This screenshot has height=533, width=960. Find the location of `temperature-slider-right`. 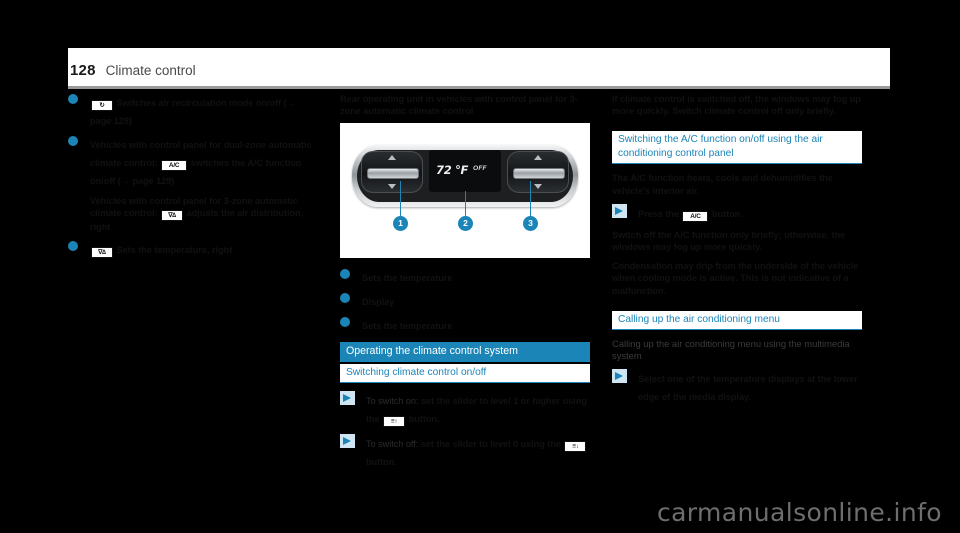

temperature-slider-right is located at coordinates (539, 173).